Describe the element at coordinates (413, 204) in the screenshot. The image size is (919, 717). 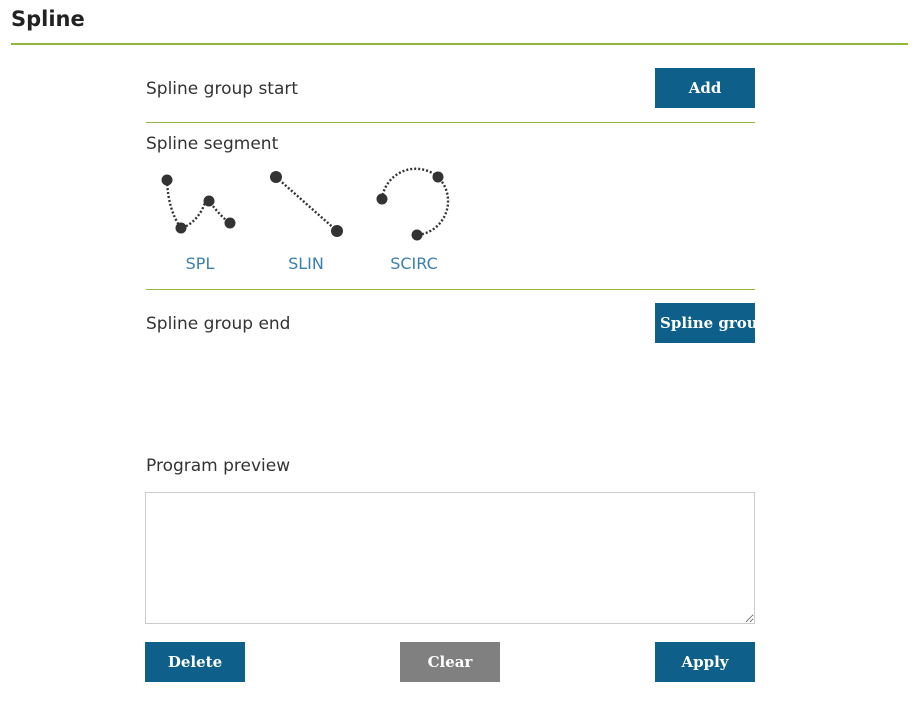
I see `scirc-arc-icon` at that location.